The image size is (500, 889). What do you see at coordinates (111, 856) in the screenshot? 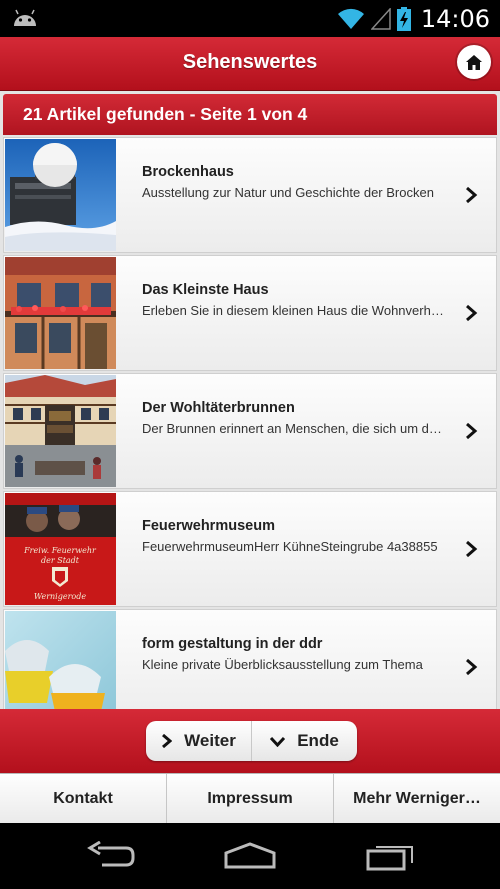
I see `back-icon` at bounding box center [111, 856].